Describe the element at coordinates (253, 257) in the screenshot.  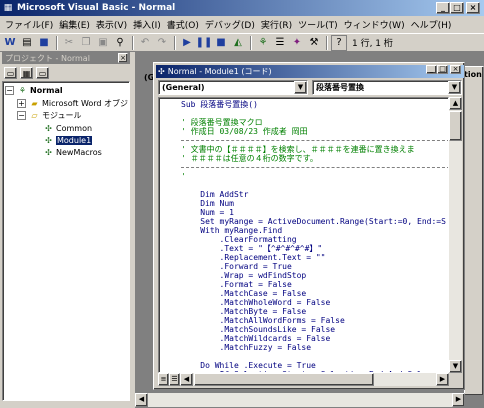
I see `code-line: .Replacement.Text = ""` at that location.